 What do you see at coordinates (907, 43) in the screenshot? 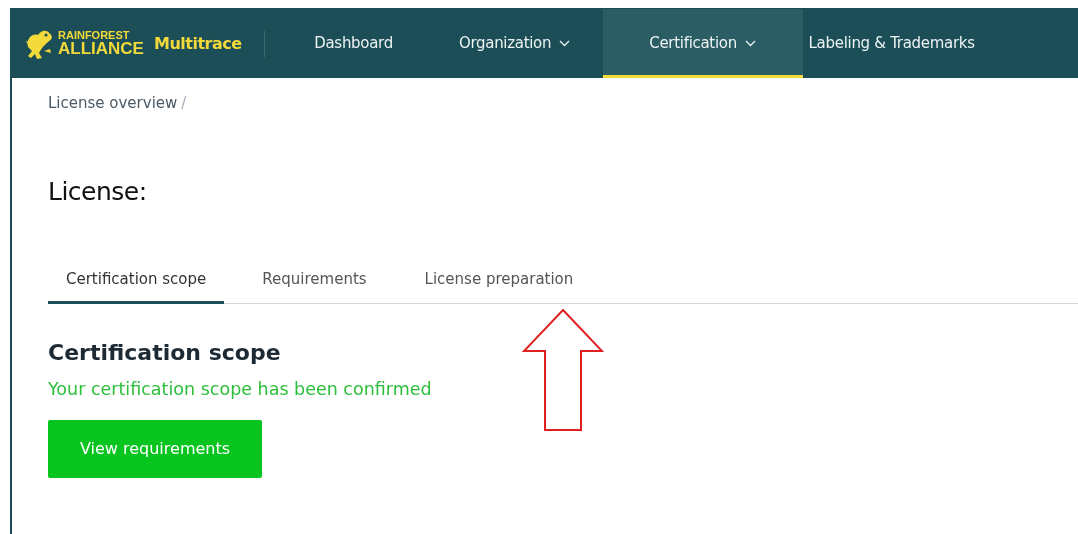
I see `nav-item: Labeling & Trademarks` at bounding box center [907, 43].